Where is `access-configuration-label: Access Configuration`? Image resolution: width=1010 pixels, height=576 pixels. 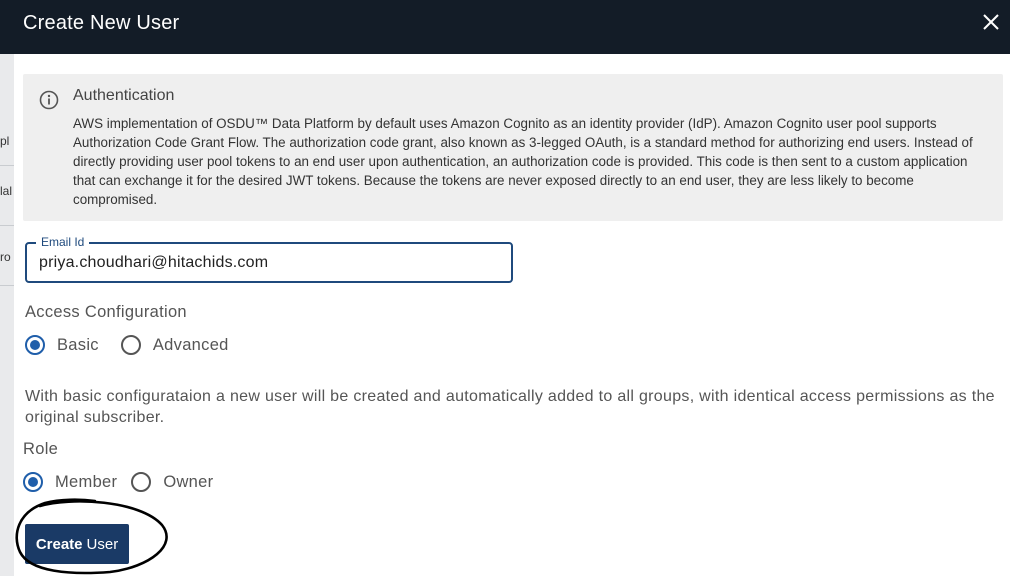
access-configuration-label: Access Configuration is located at coordinates (106, 312).